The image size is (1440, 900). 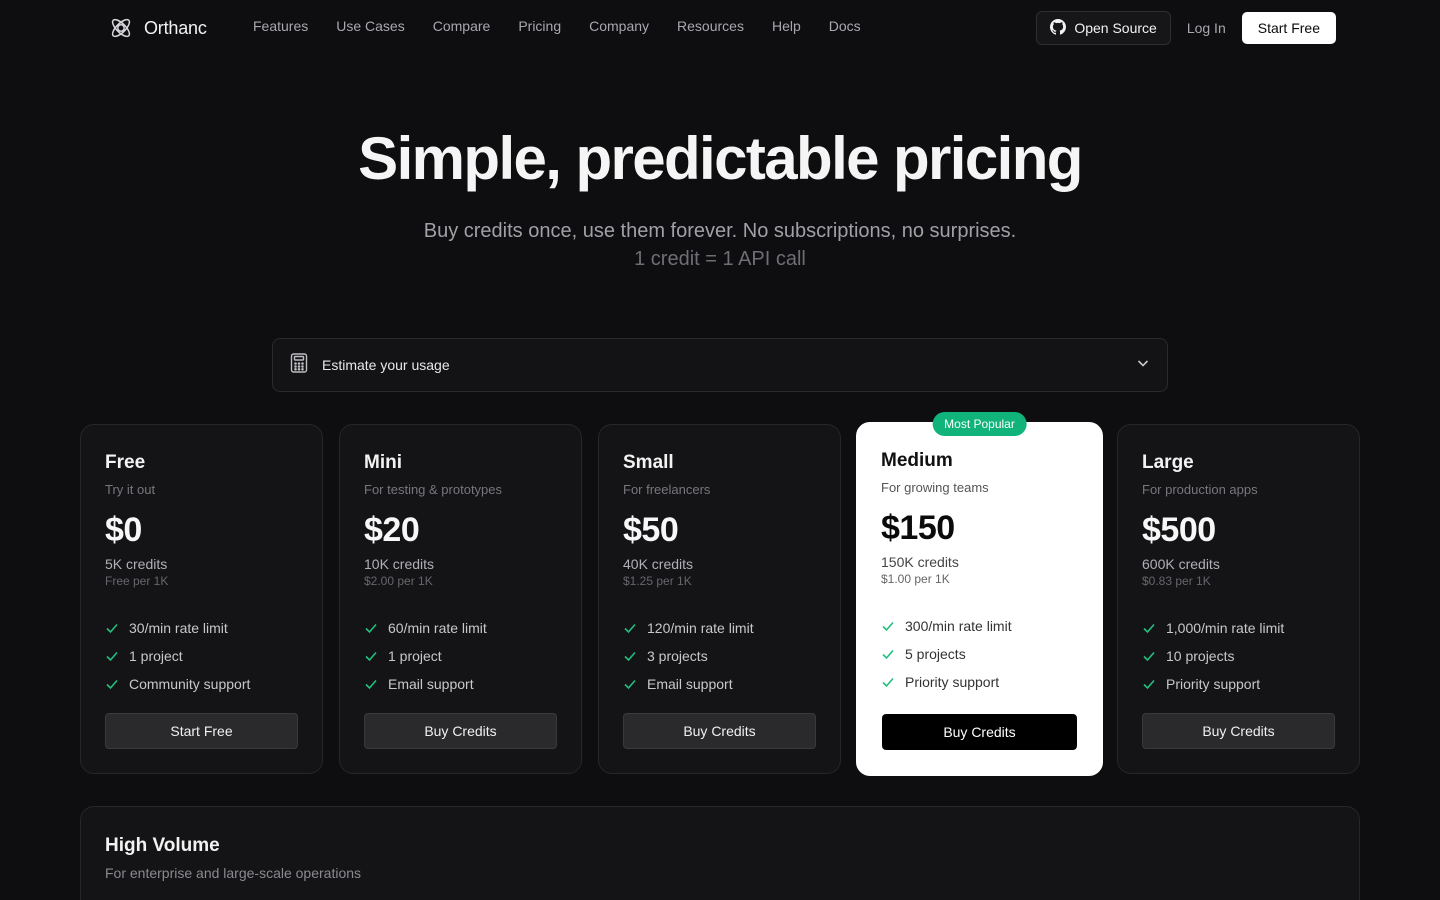 What do you see at coordinates (1238, 656) in the screenshot?
I see `feature-item: 10 projects` at bounding box center [1238, 656].